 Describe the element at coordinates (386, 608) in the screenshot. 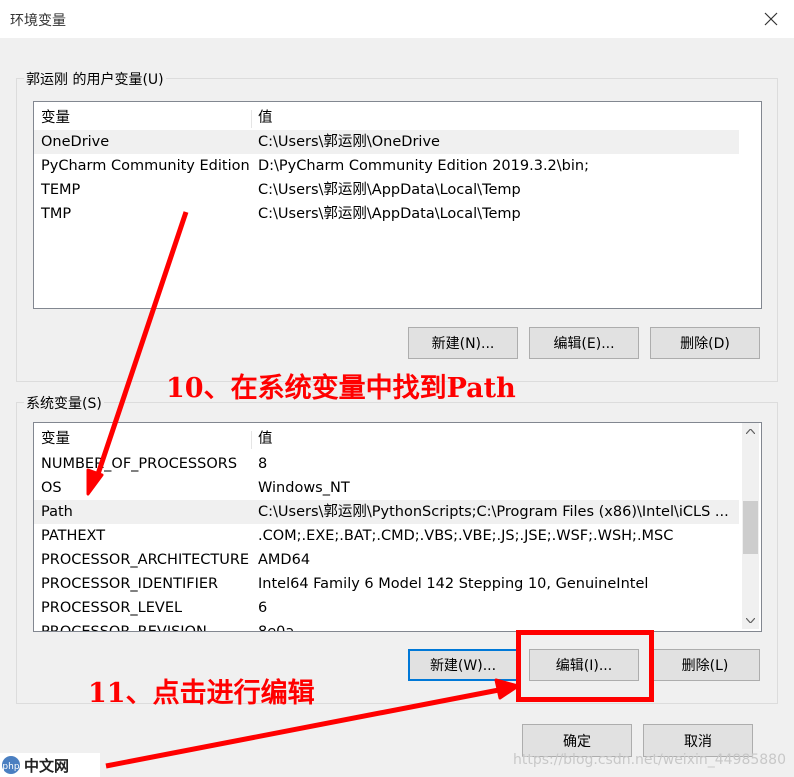

I see `table-row: PROCESSOR_LEVEL 6` at that location.